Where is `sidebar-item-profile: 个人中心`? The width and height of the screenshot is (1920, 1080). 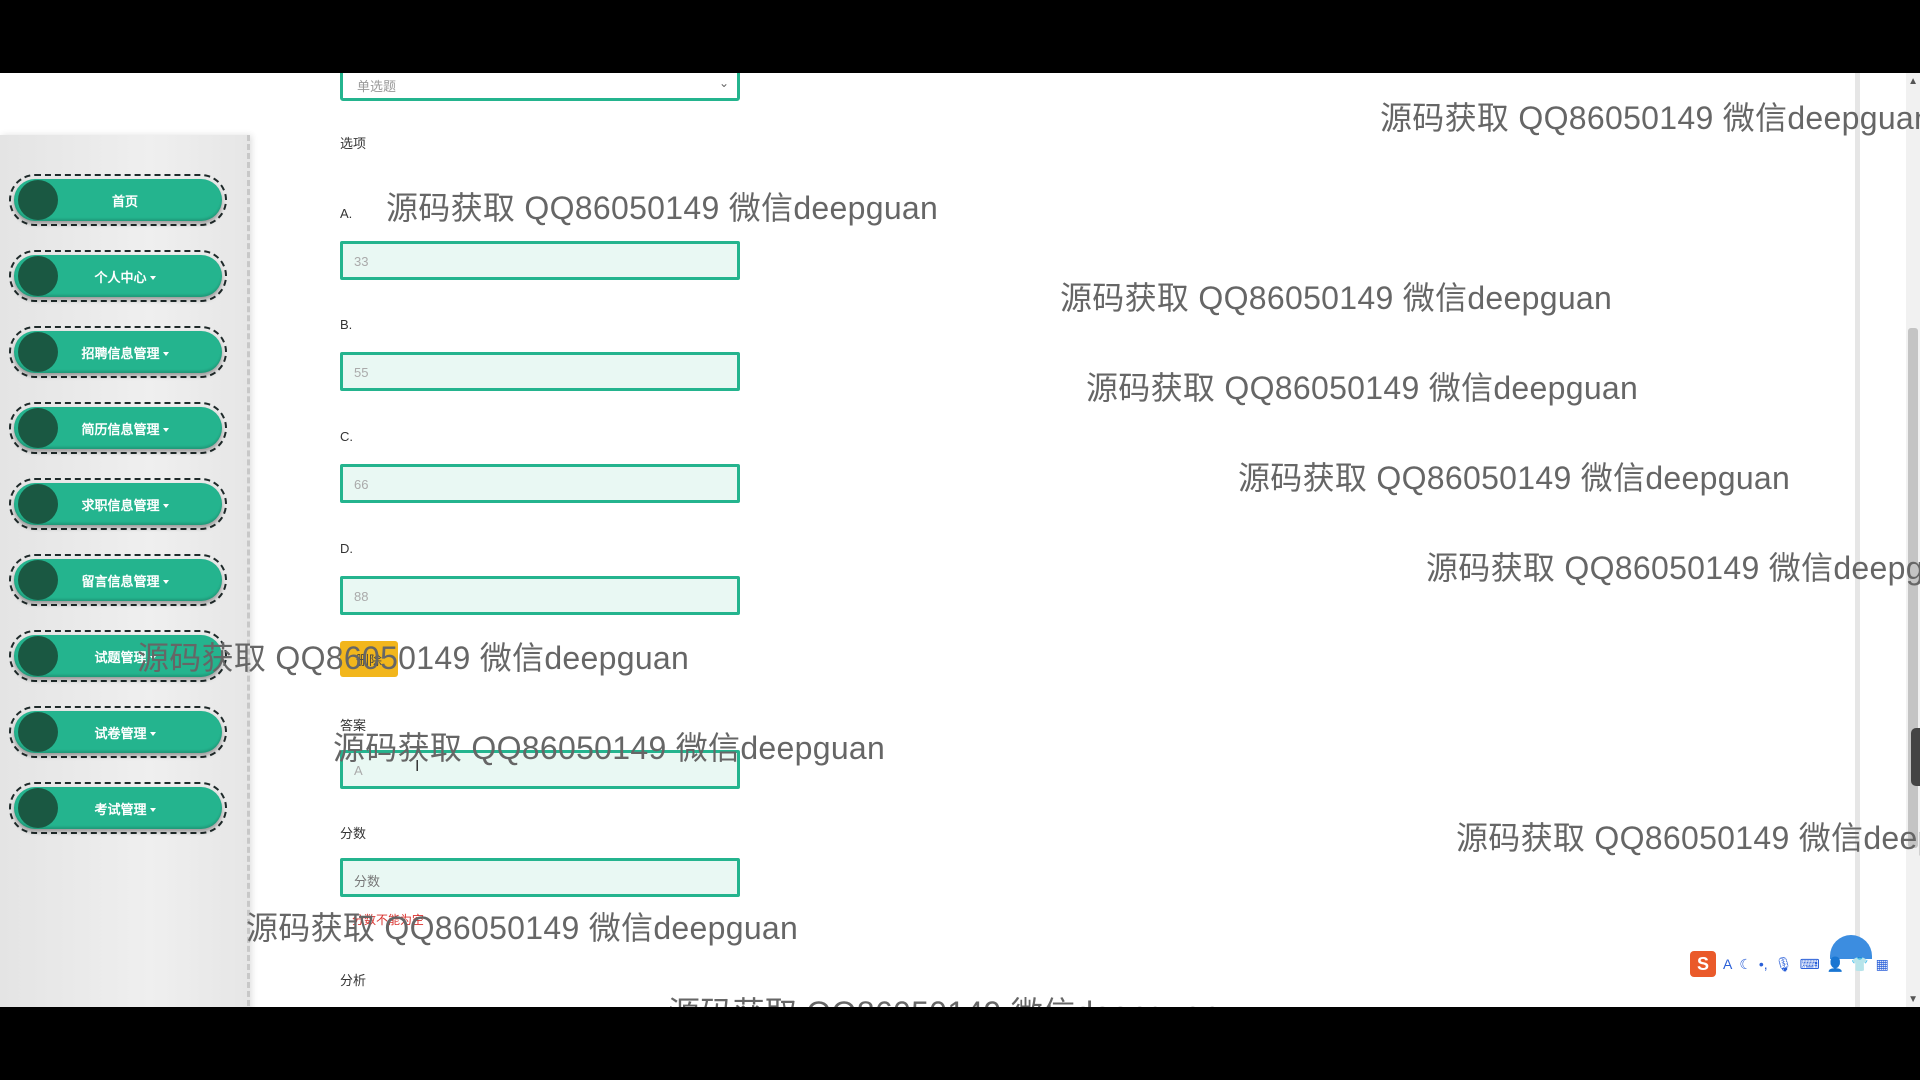 sidebar-item-profile: 个人中心 is located at coordinates (118, 276).